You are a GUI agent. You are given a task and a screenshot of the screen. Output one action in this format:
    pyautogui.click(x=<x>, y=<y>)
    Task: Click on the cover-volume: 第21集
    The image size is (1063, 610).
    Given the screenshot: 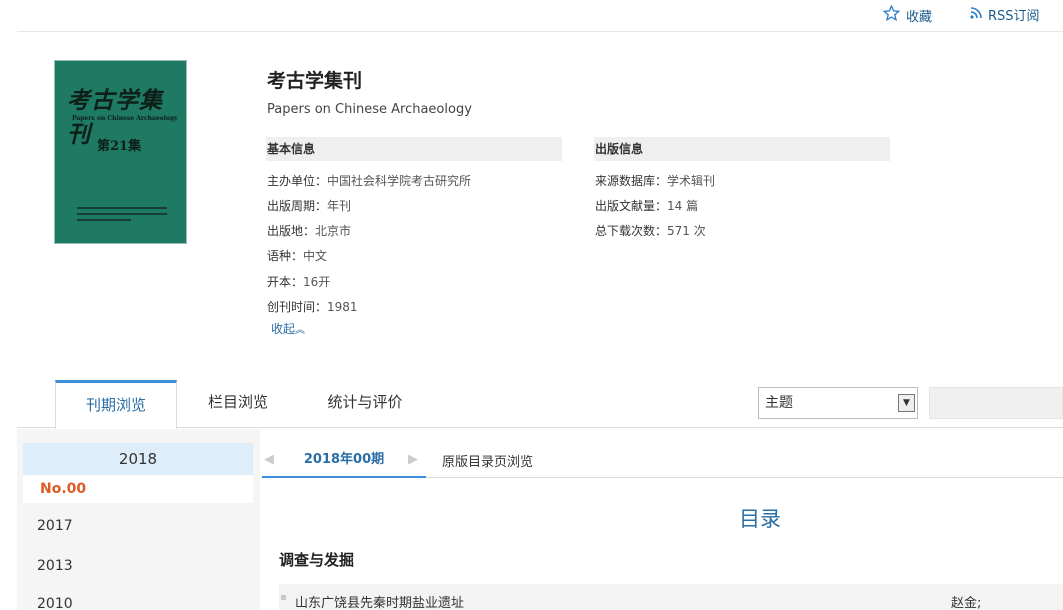 What is the action you would take?
    pyautogui.click(x=119, y=146)
    